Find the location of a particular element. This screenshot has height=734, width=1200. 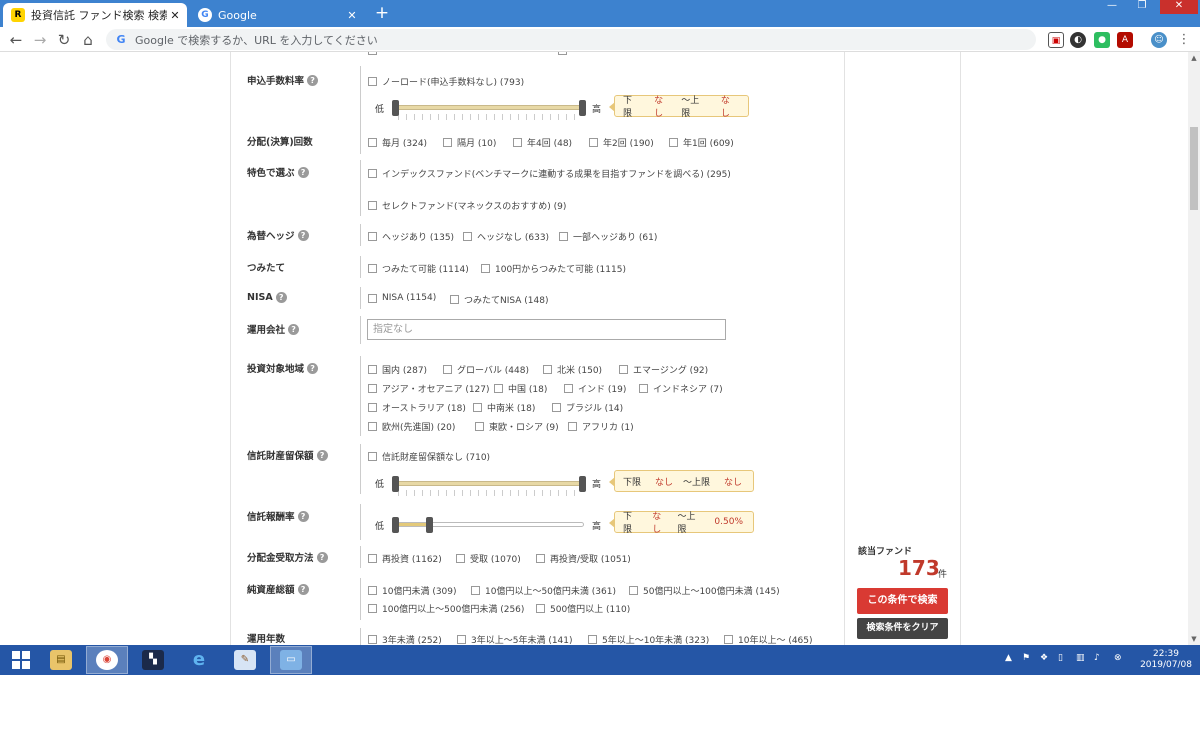

tray-chevron-icon: ▲ is located at coordinates (1008, 658).